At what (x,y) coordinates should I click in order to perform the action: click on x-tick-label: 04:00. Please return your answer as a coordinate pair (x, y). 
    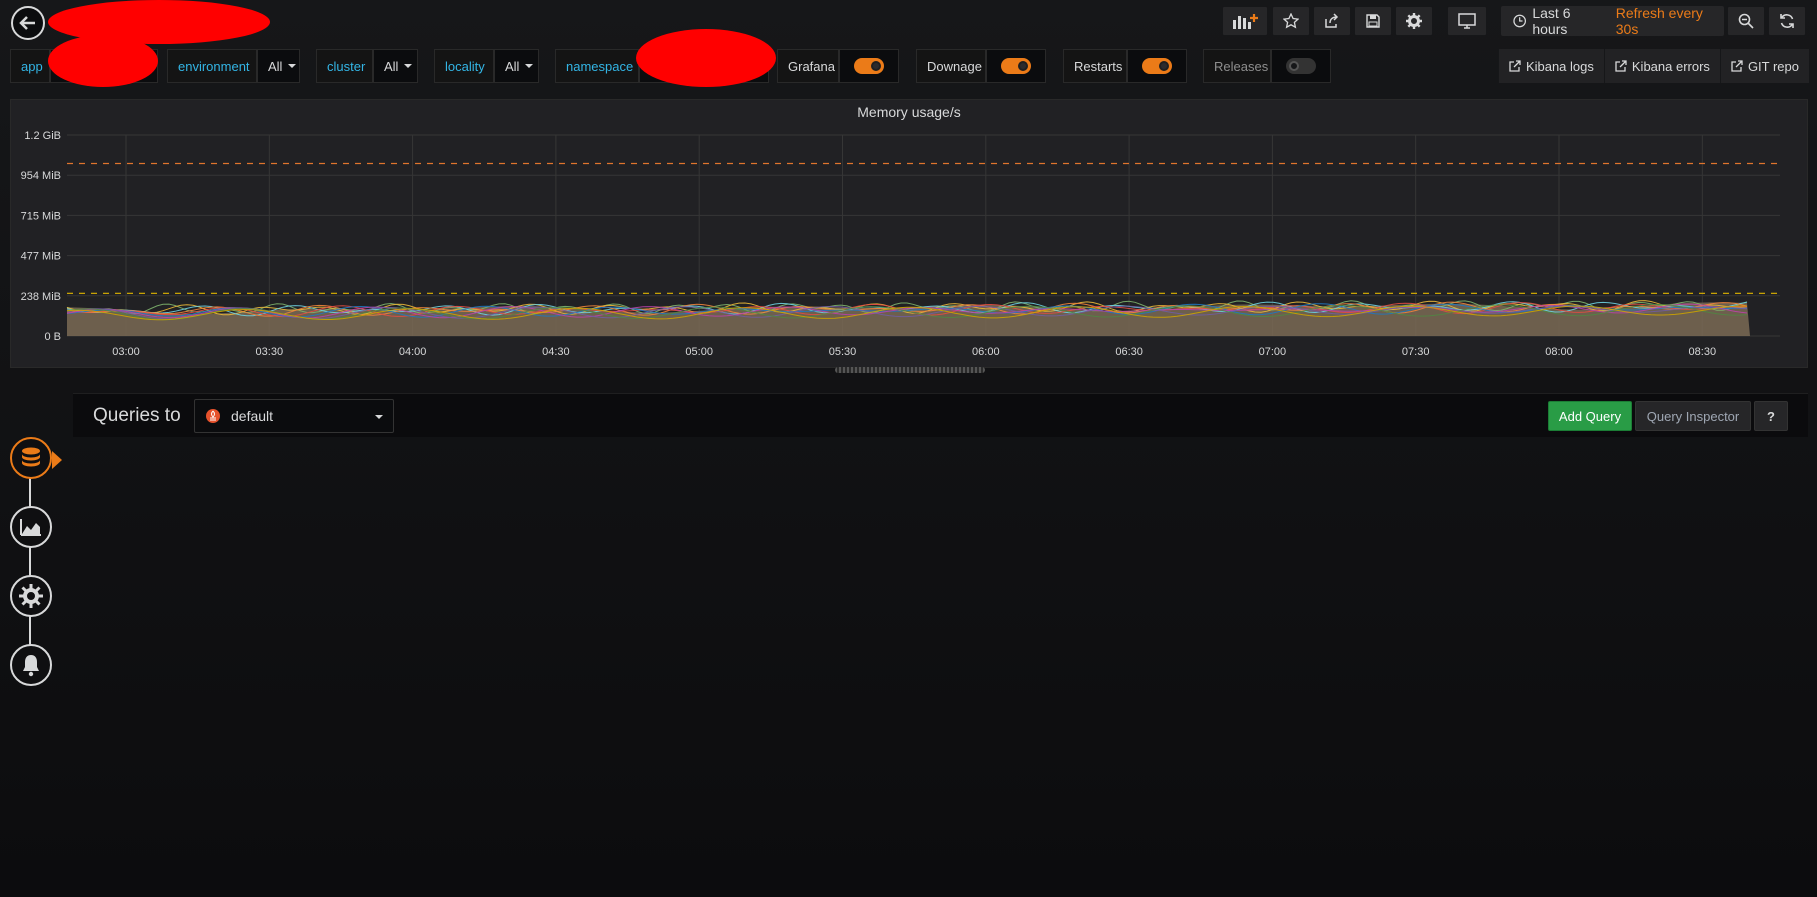
    Looking at the image, I should click on (413, 352).